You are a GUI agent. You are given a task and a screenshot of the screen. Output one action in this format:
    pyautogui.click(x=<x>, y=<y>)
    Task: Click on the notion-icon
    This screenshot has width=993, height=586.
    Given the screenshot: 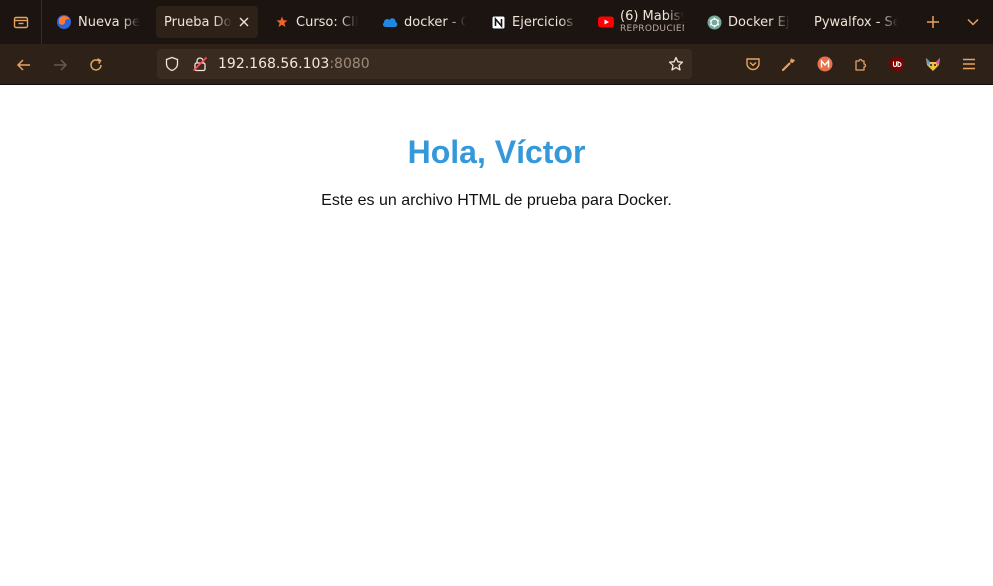 What is the action you would take?
    pyautogui.click(x=498, y=22)
    